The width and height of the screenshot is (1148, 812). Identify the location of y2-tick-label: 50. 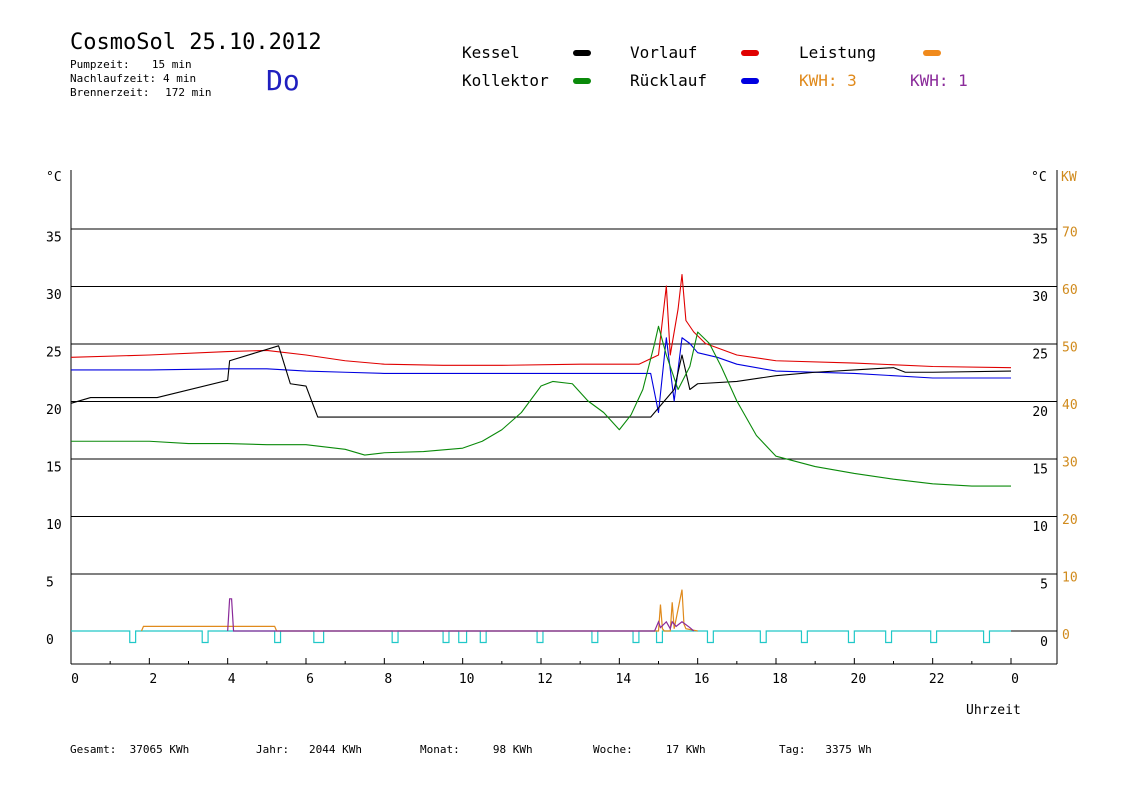
(1070, 348).